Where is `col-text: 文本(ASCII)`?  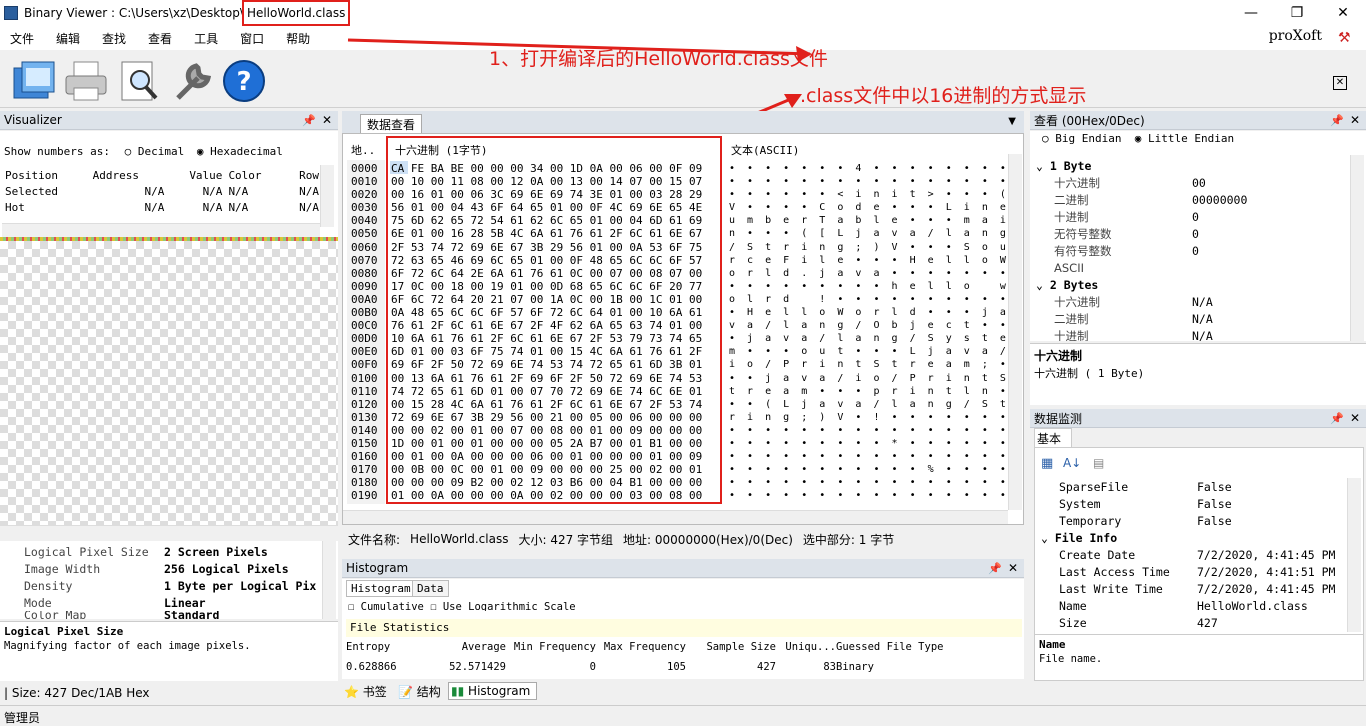 col-text: 文本(ASCII) is located at coordinates (765, 150).